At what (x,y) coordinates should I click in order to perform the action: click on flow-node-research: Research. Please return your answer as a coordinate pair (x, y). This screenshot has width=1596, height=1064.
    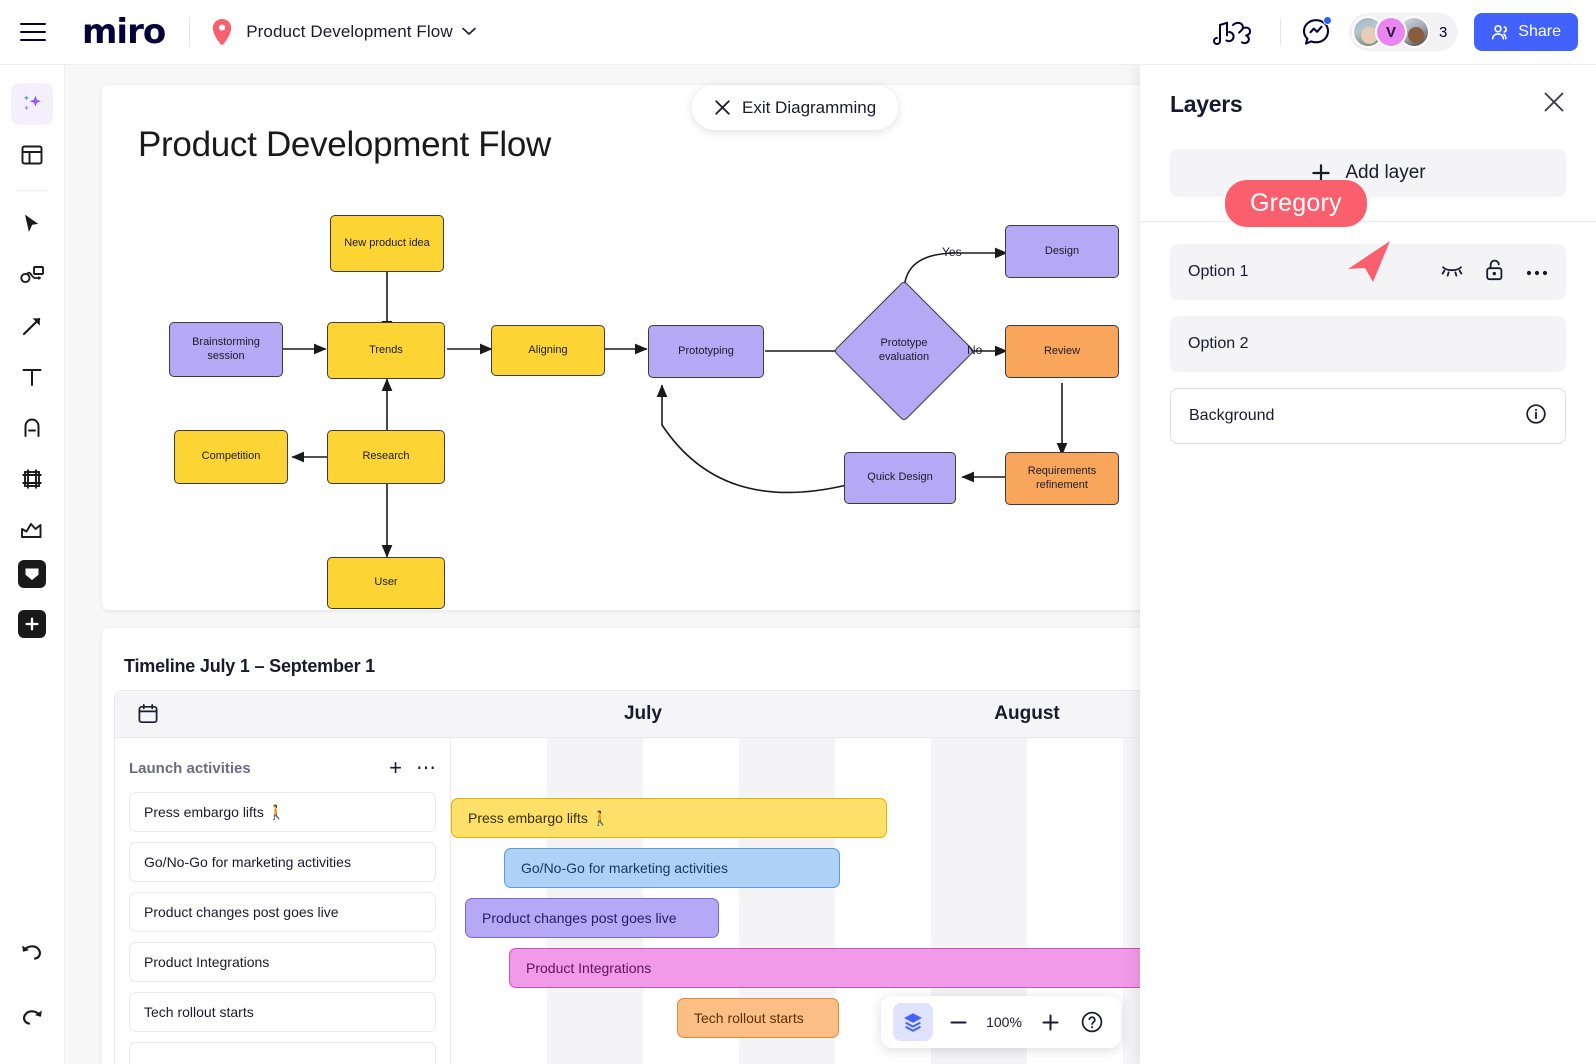
    Looking at the image, I should click on (386, 457).